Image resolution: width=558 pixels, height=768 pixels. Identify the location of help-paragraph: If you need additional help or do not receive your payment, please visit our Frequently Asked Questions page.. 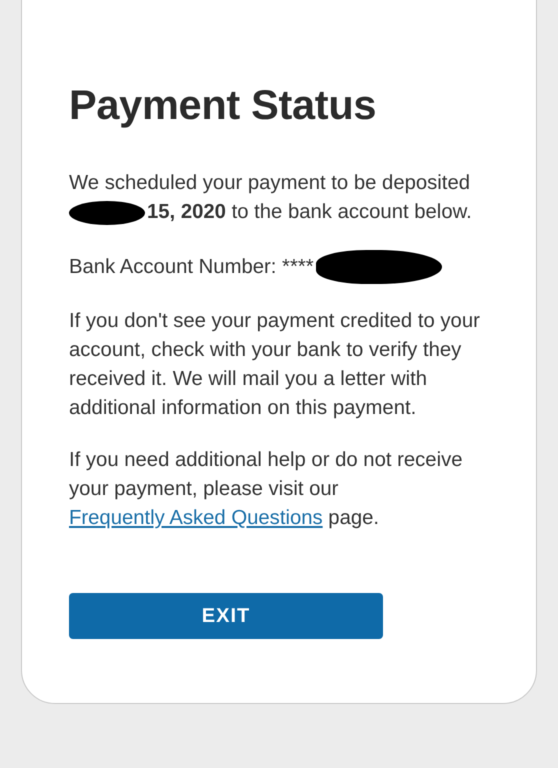
(266, 489).